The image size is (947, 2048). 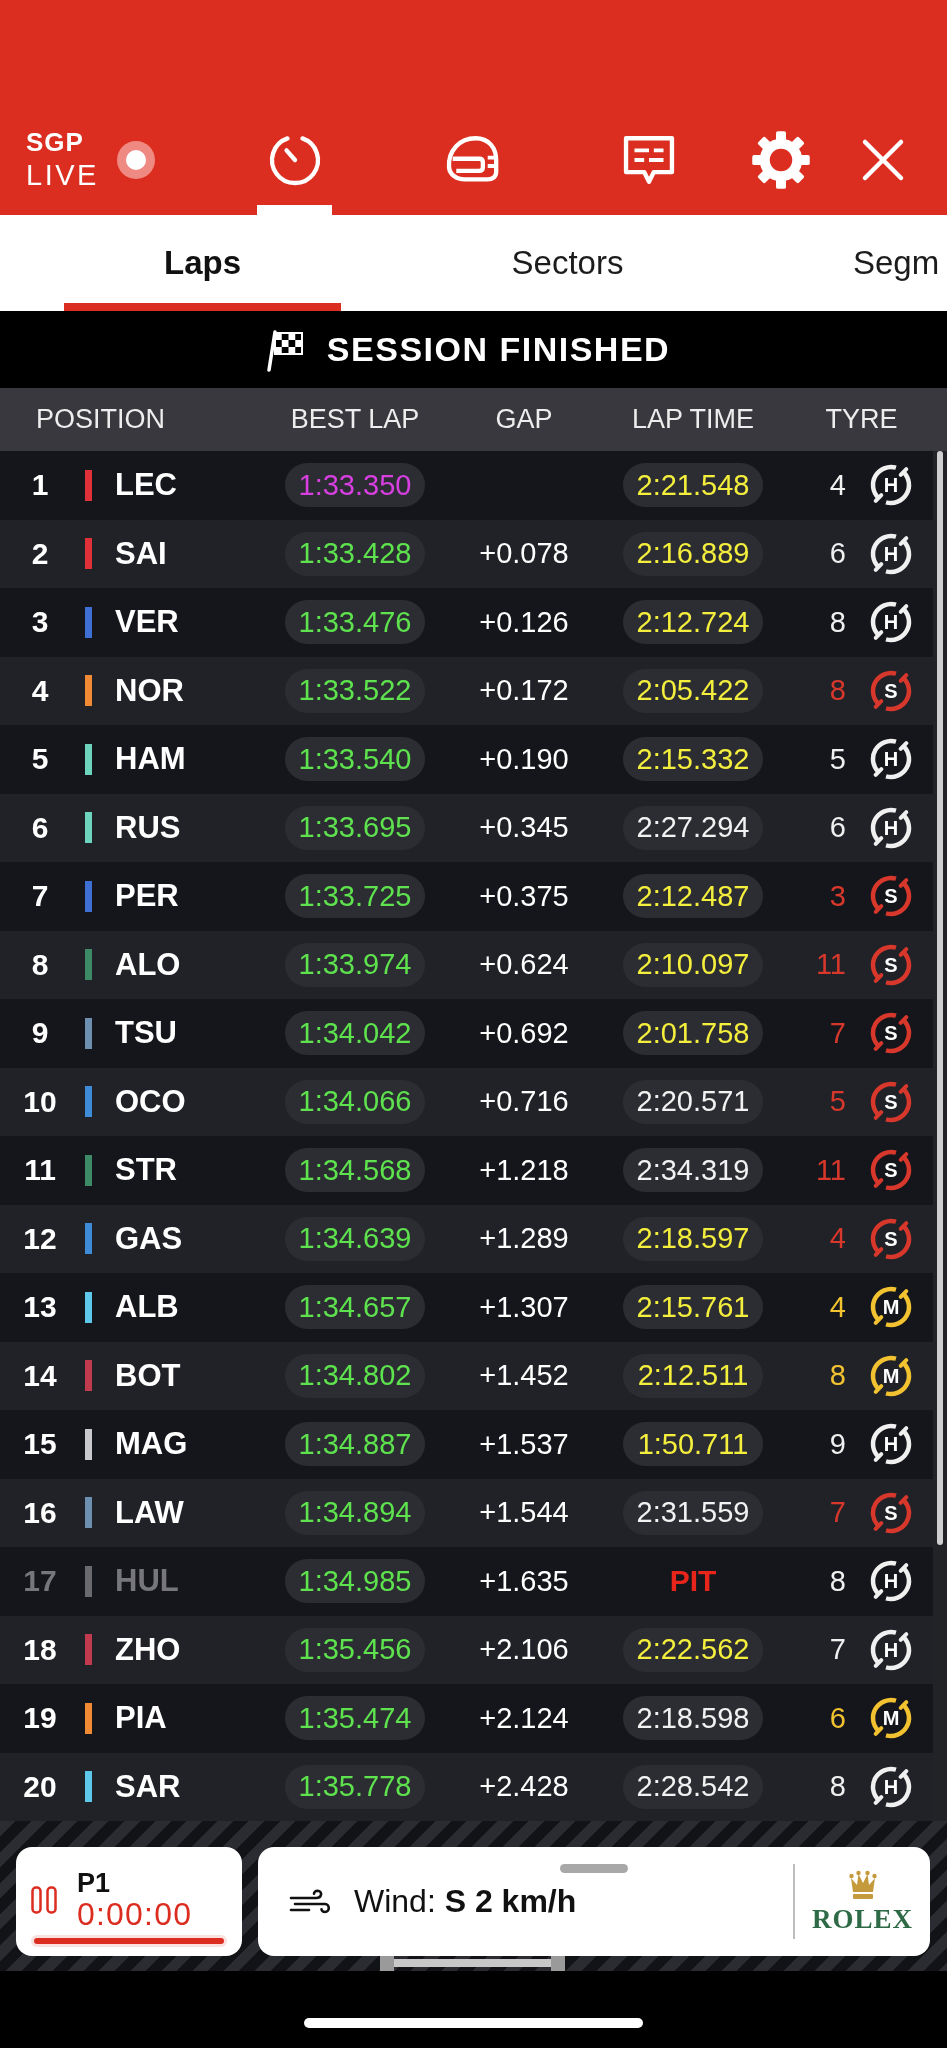 What do you see at coordinates (355, 553) in the screenshot?
I see `best-lap-time: 1:33.428` at bounding box center [355, 553].